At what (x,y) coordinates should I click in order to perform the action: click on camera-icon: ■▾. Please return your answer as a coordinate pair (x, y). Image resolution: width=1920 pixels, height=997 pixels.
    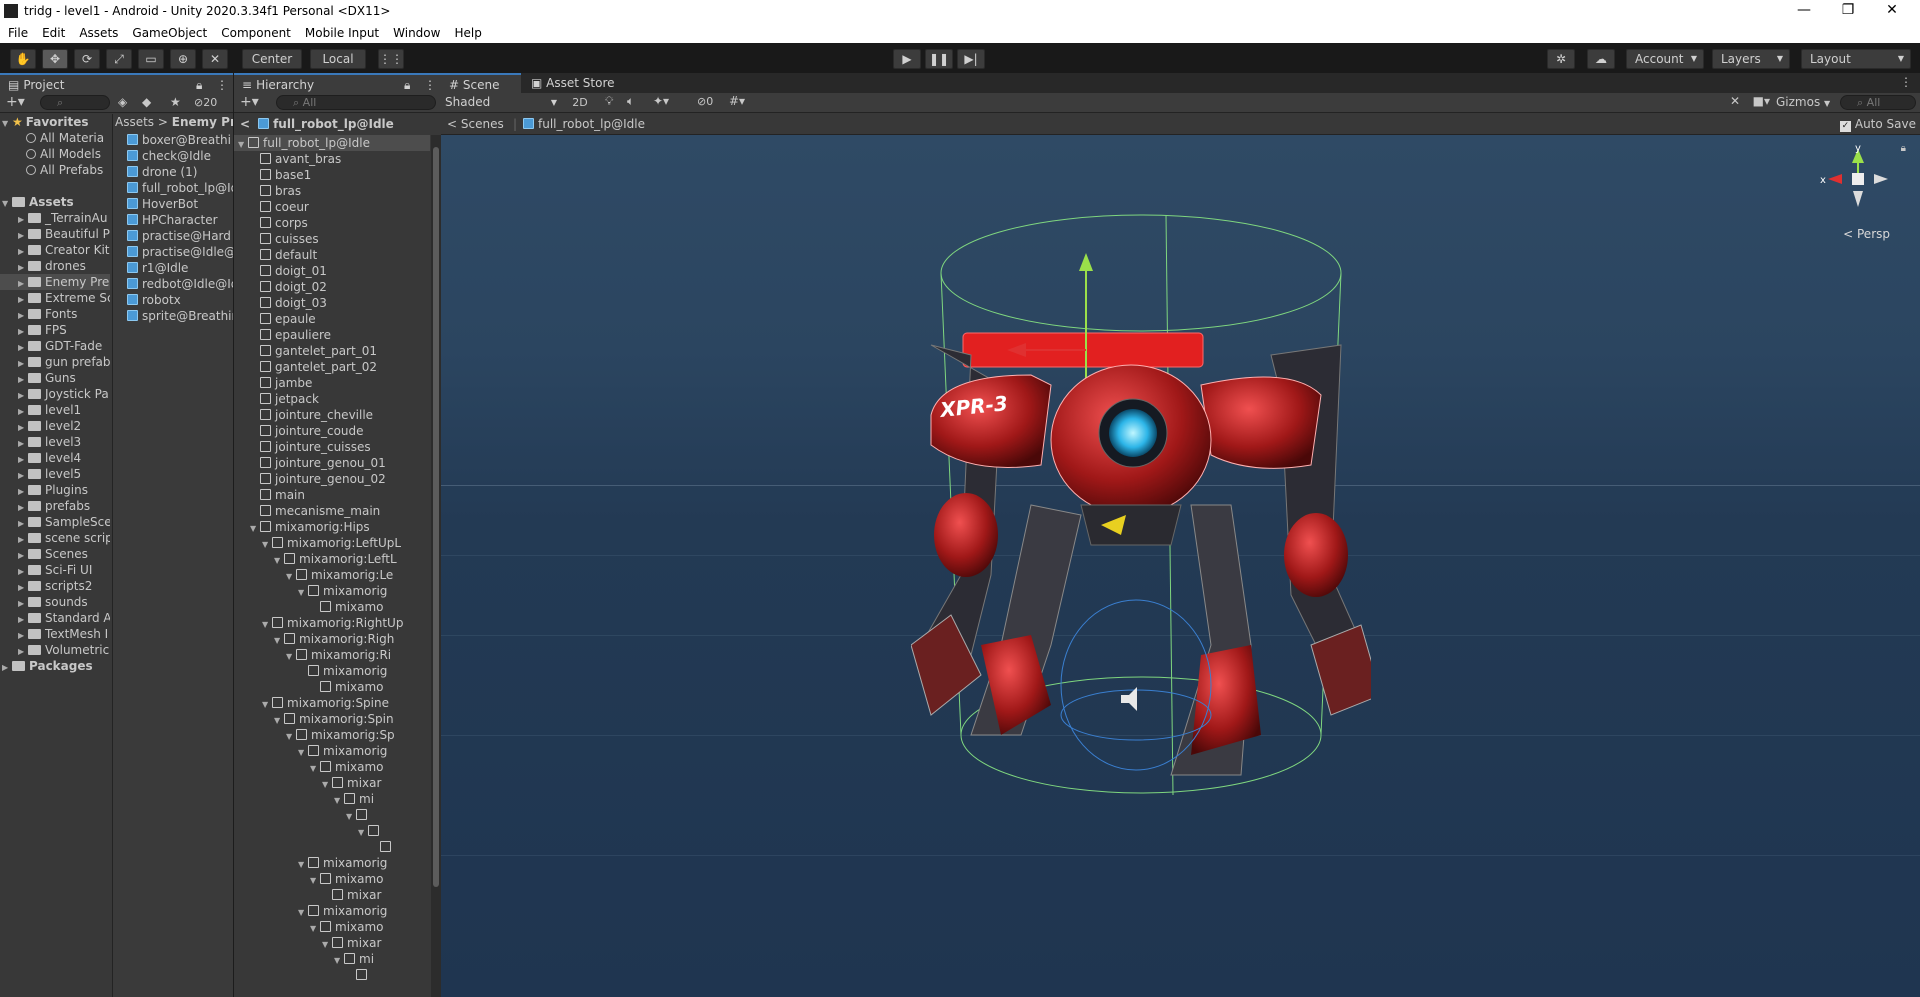
    Looking at the image, I should click on (1761, 101).